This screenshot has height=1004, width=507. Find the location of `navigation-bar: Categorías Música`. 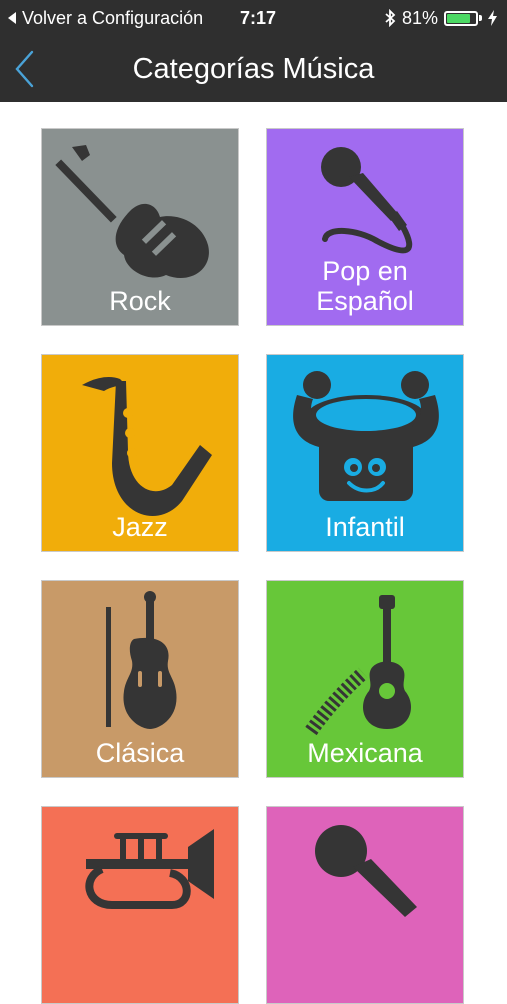

navigation-bar: Categorías Música is located at coordinates (253, 69).